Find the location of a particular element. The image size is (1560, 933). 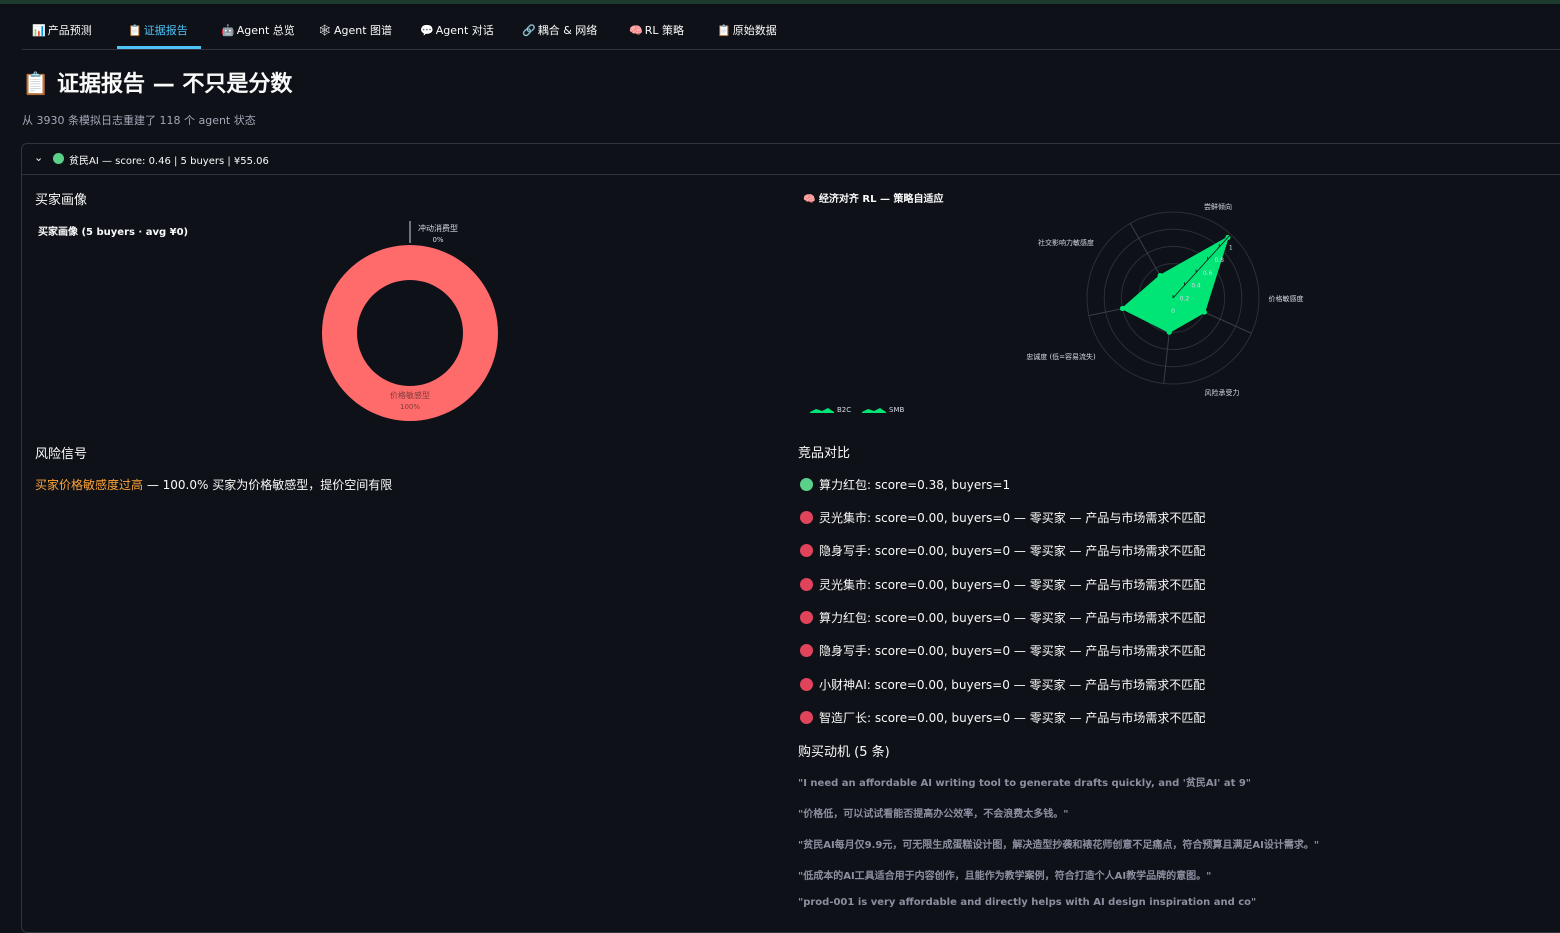

tab-label: Agent 总览 is located at coordinates (265, 30).